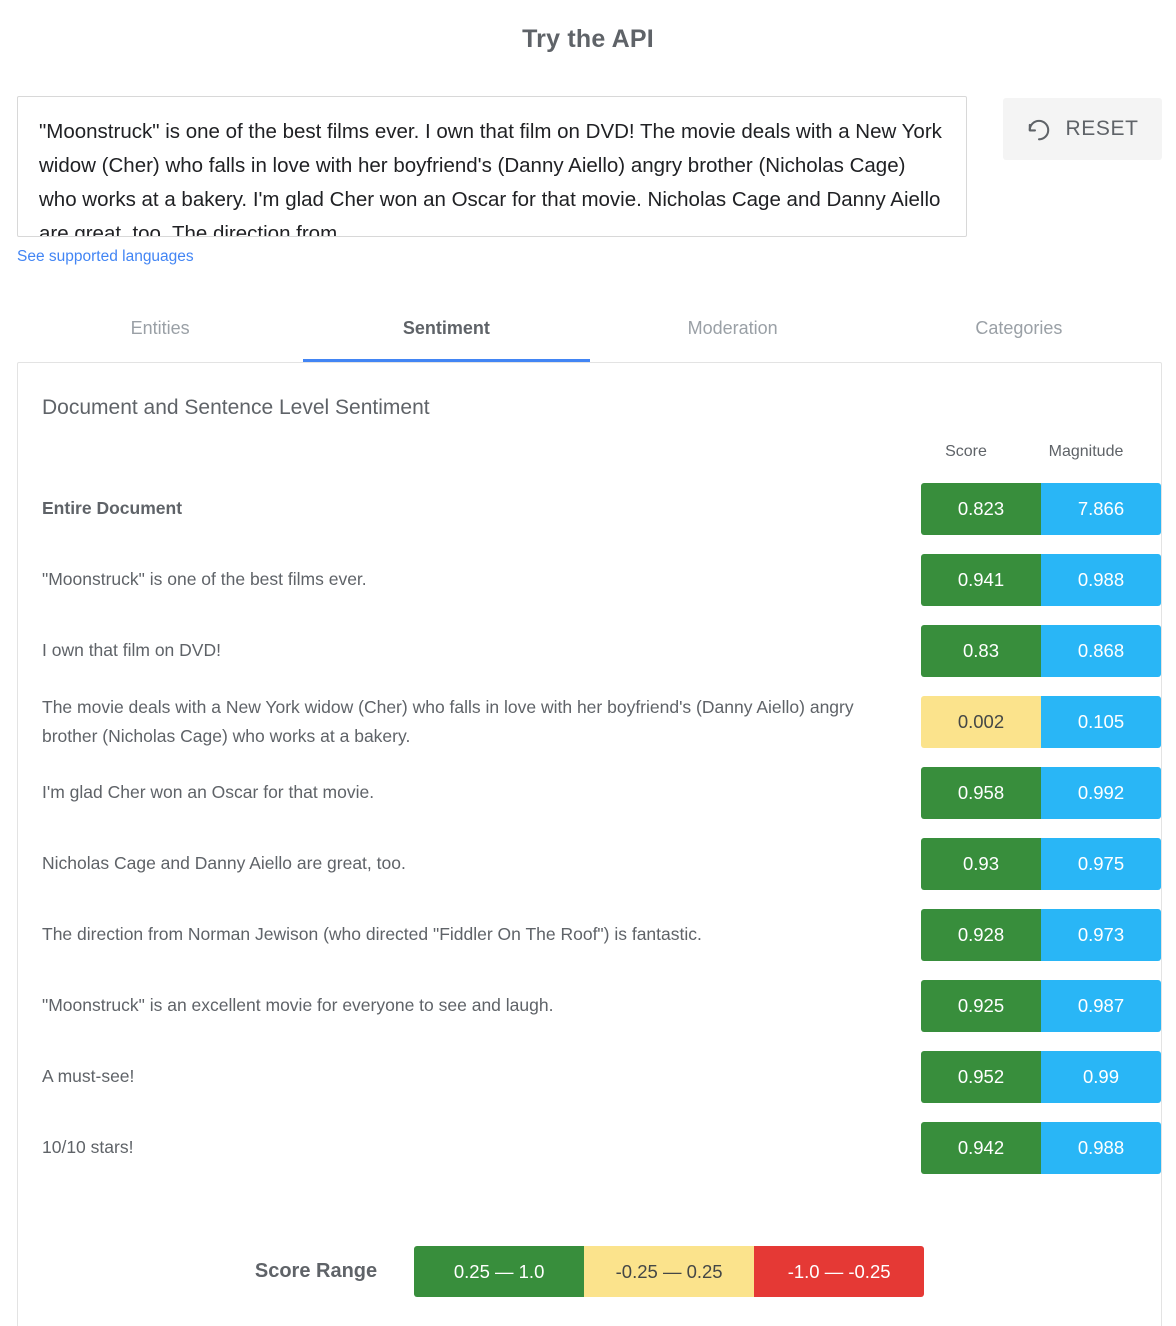 This screenshot has height=1326, width=1176. What do you see at coordinates (1102, 128) in the screenshot?
I see `reset-button-label: RESET` at bounding box center [1102, 128].